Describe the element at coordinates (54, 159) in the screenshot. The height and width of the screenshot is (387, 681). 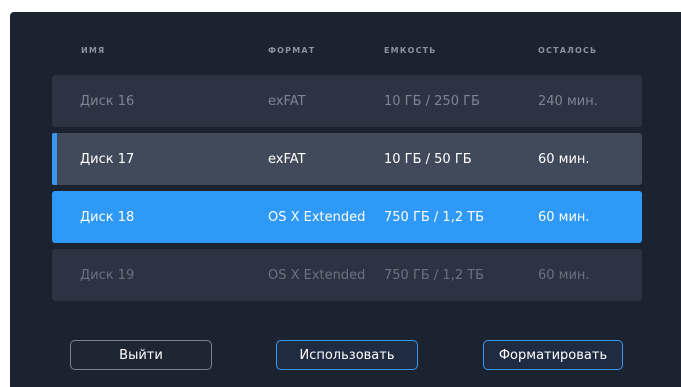
I see `active-disk-marker` at that location.